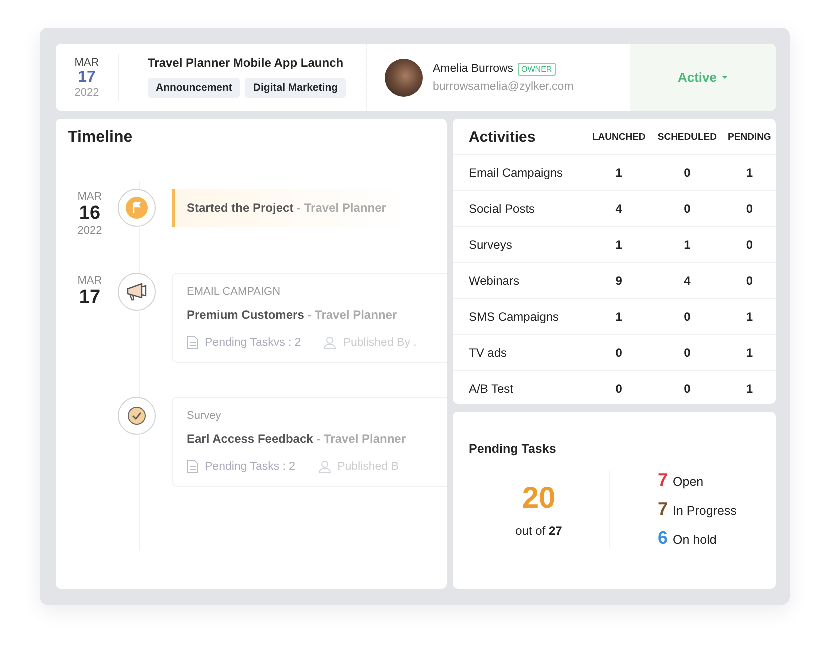 The image size is (814, 661). What do you see at coordinates (137, 208) in the screenshot?
I see `flag-icon` at bounding box center [137, 208].